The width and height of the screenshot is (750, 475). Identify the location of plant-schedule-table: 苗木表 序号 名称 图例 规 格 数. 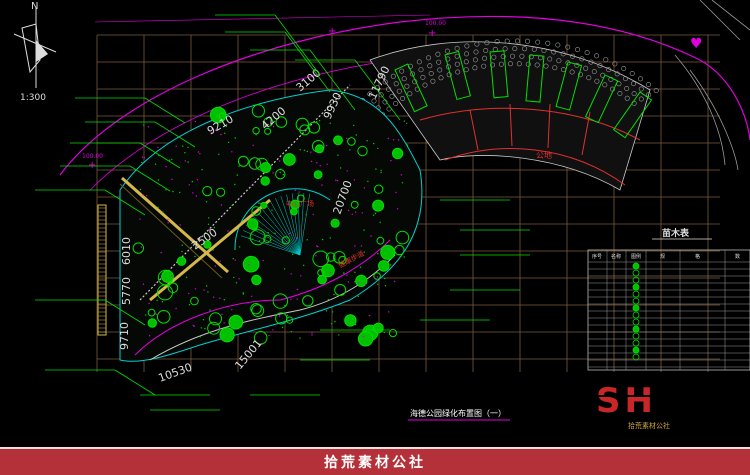
(668, 299).